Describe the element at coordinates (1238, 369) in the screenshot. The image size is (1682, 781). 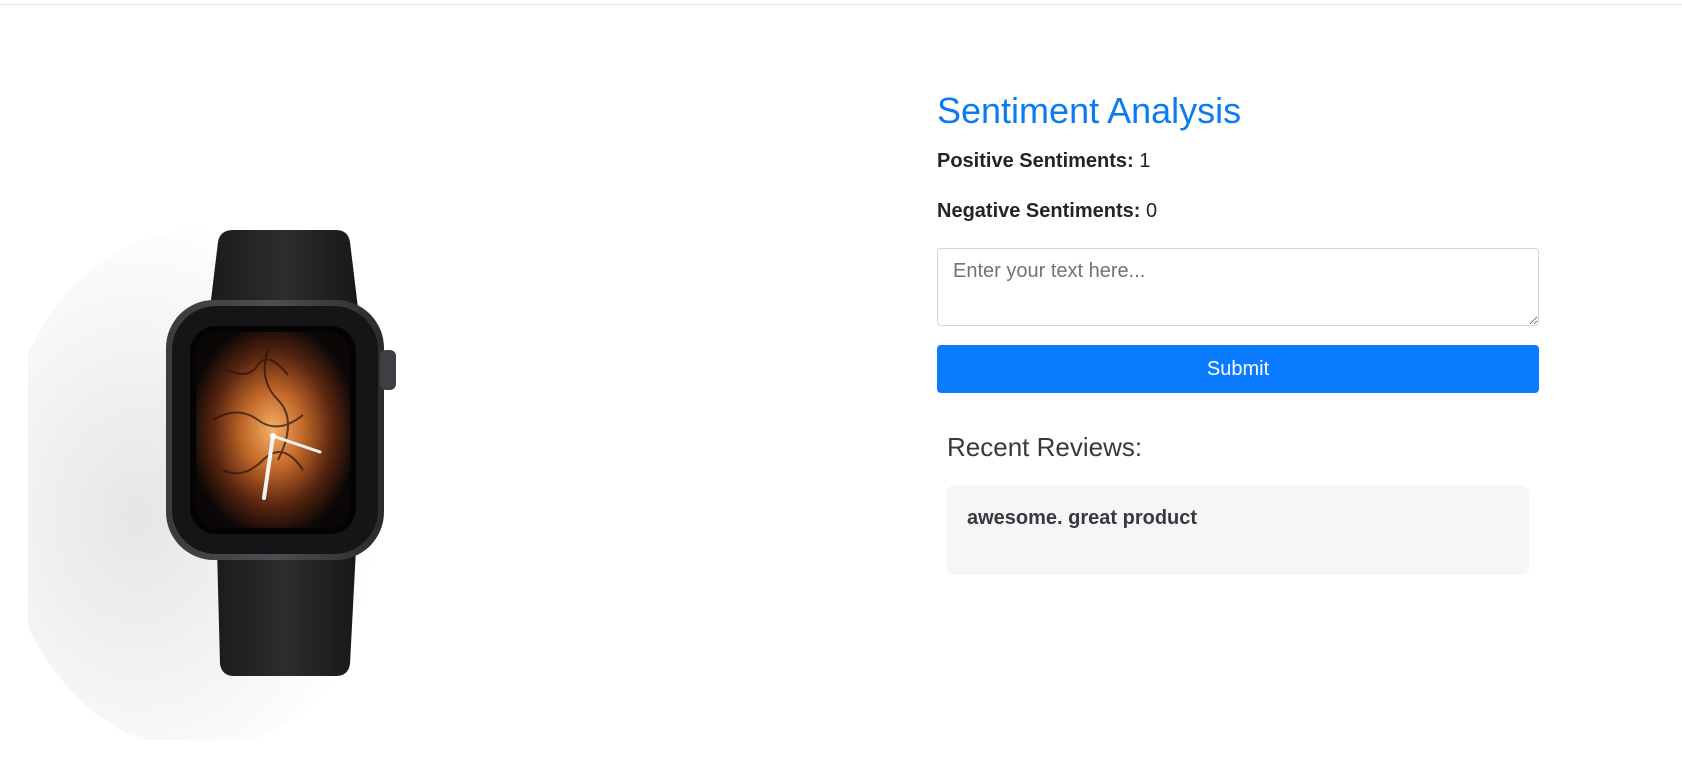
I see `submit-button: Submit` at that location.